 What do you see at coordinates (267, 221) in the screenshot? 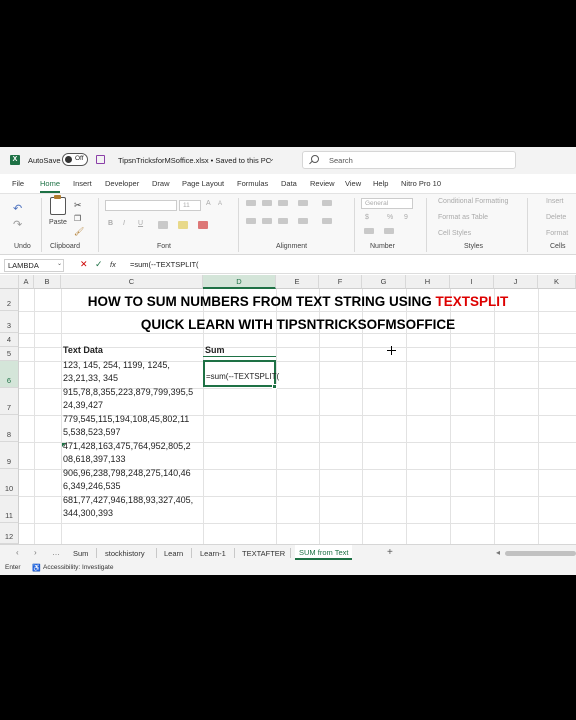
I see `align-center-icon` at bounding box center [267, 221].